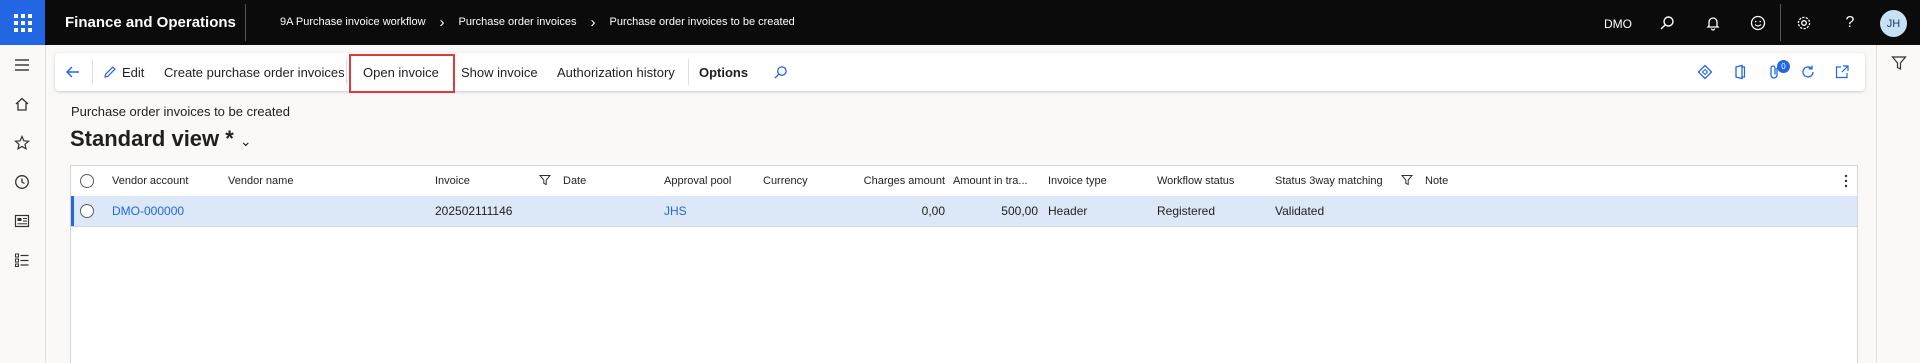 The width and height of the screenshot is (1920, 363). What do you see at coordinates (245, 140) in the screenshot?
I see `chevron-down-icon: ⌄` at bounding box center [245, 140].